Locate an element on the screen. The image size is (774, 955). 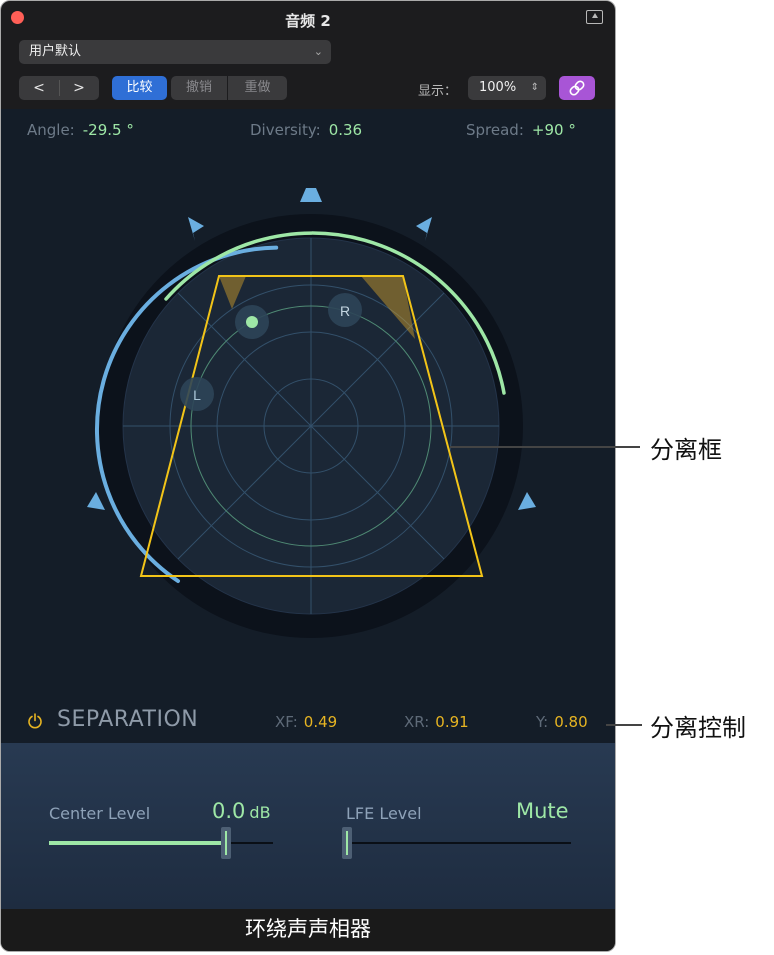
redo-button: 重做 is located at coordinates (257, 88).